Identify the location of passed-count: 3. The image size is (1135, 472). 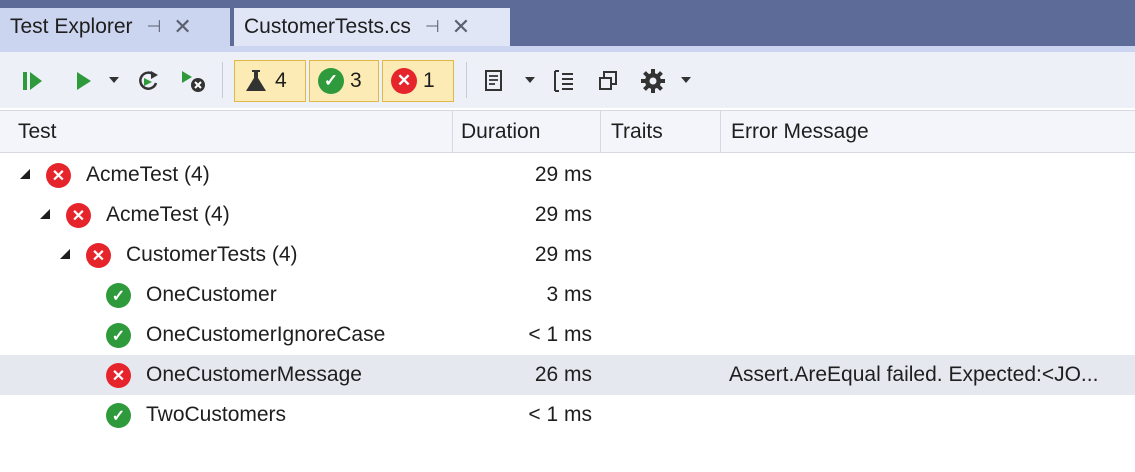
(356, 80).